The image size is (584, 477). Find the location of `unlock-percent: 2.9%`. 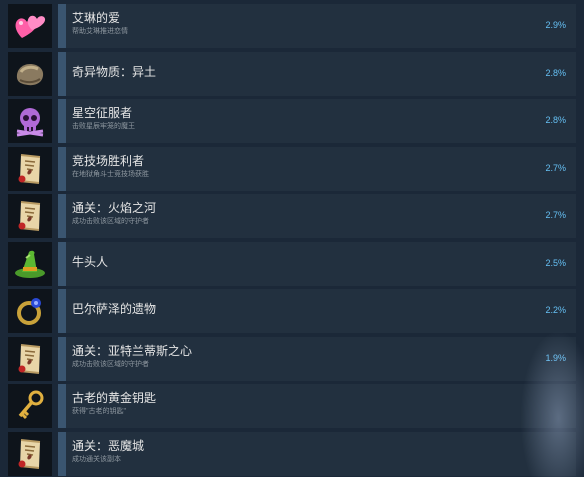

unlock-percent: 2.9% is located at coordinates (555, 25).